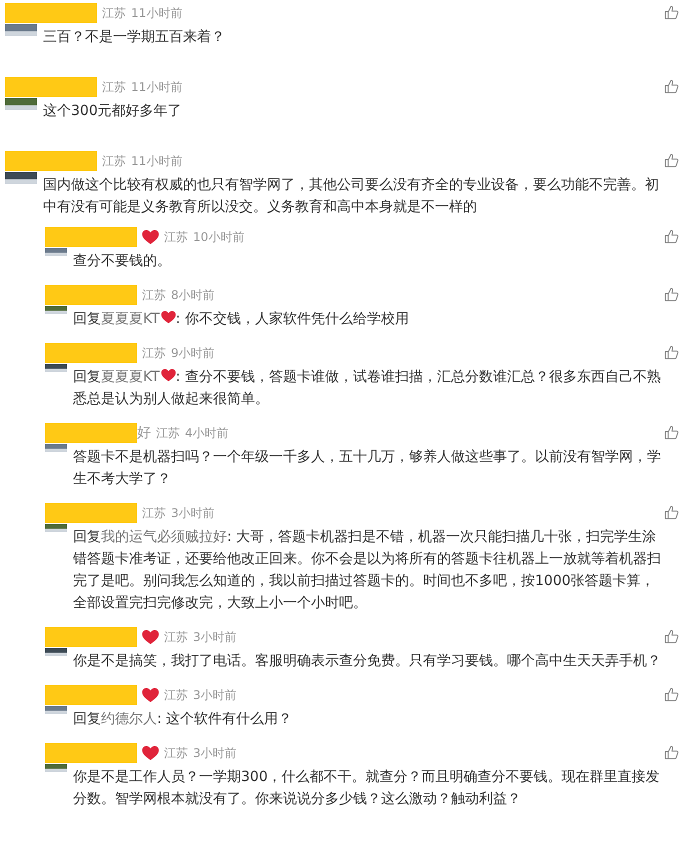 The height and width of the screenshot is (864, 689). I want to click on username: 好, so click(144, 433).